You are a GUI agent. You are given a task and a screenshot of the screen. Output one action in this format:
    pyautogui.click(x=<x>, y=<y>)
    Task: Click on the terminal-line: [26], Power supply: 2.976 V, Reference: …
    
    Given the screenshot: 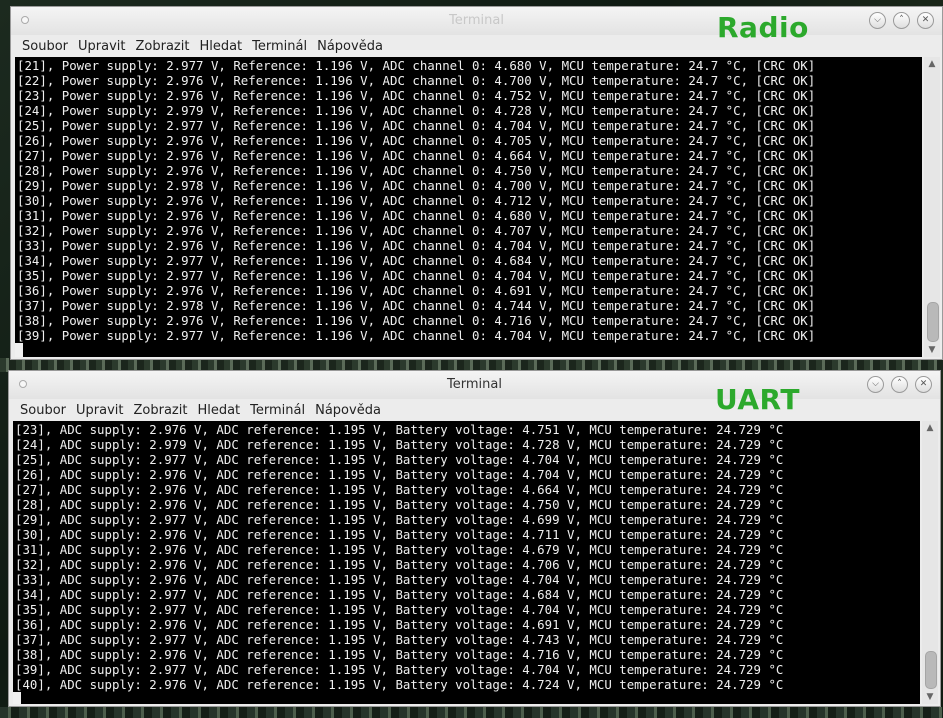 What is the action you would take?
    pyautogui.click(x=416, y=140)
    